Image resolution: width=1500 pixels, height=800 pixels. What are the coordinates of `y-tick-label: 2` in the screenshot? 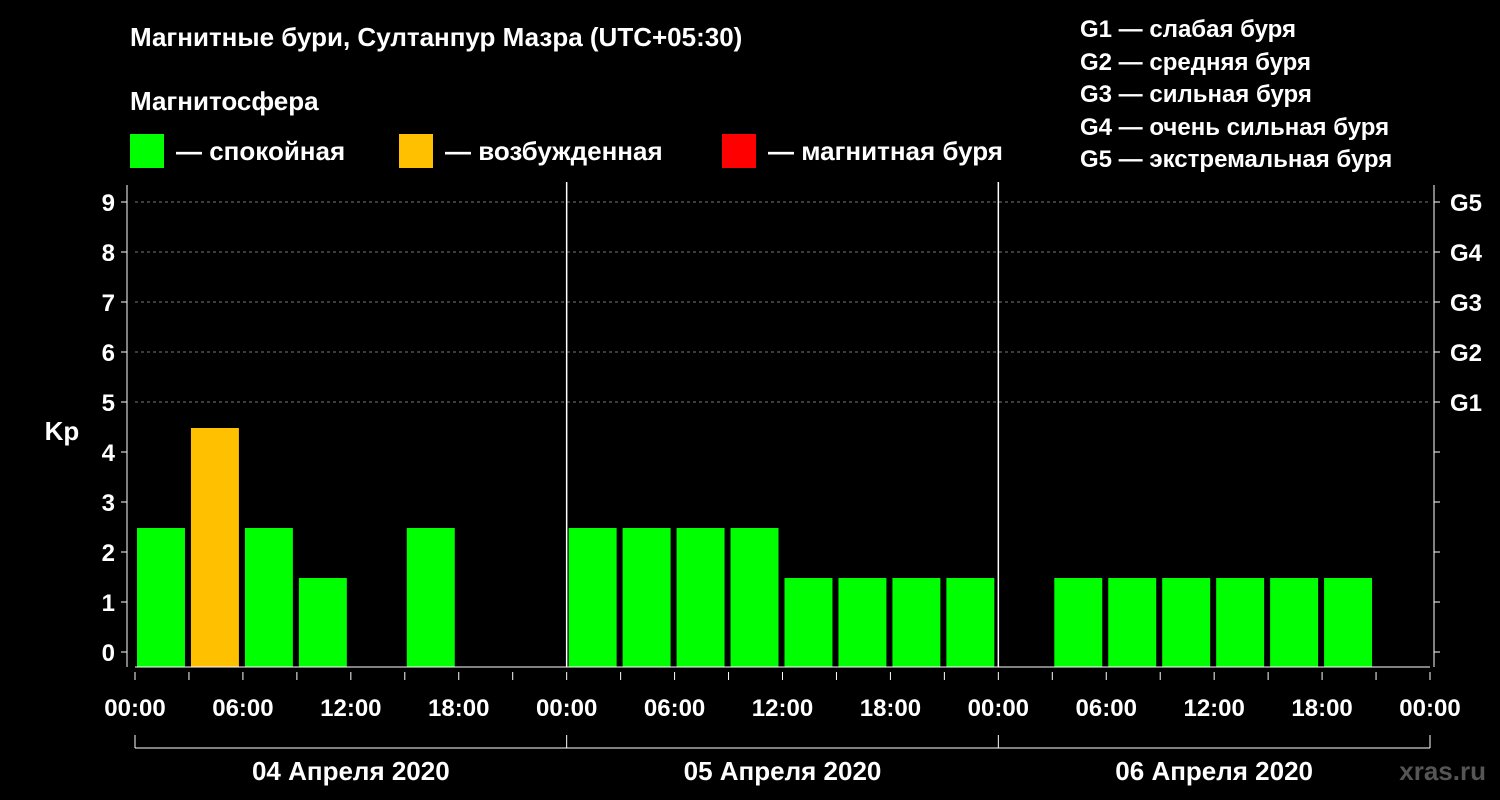 It's located at (108, 553).